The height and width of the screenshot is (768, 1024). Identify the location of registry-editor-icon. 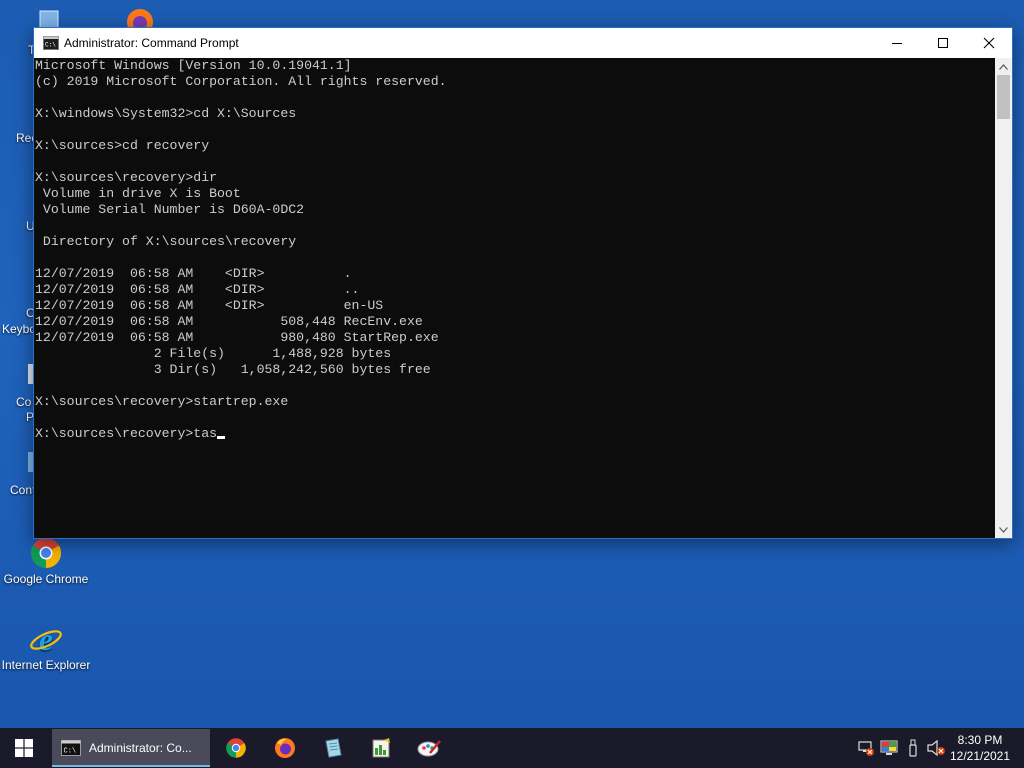
(381, 748).